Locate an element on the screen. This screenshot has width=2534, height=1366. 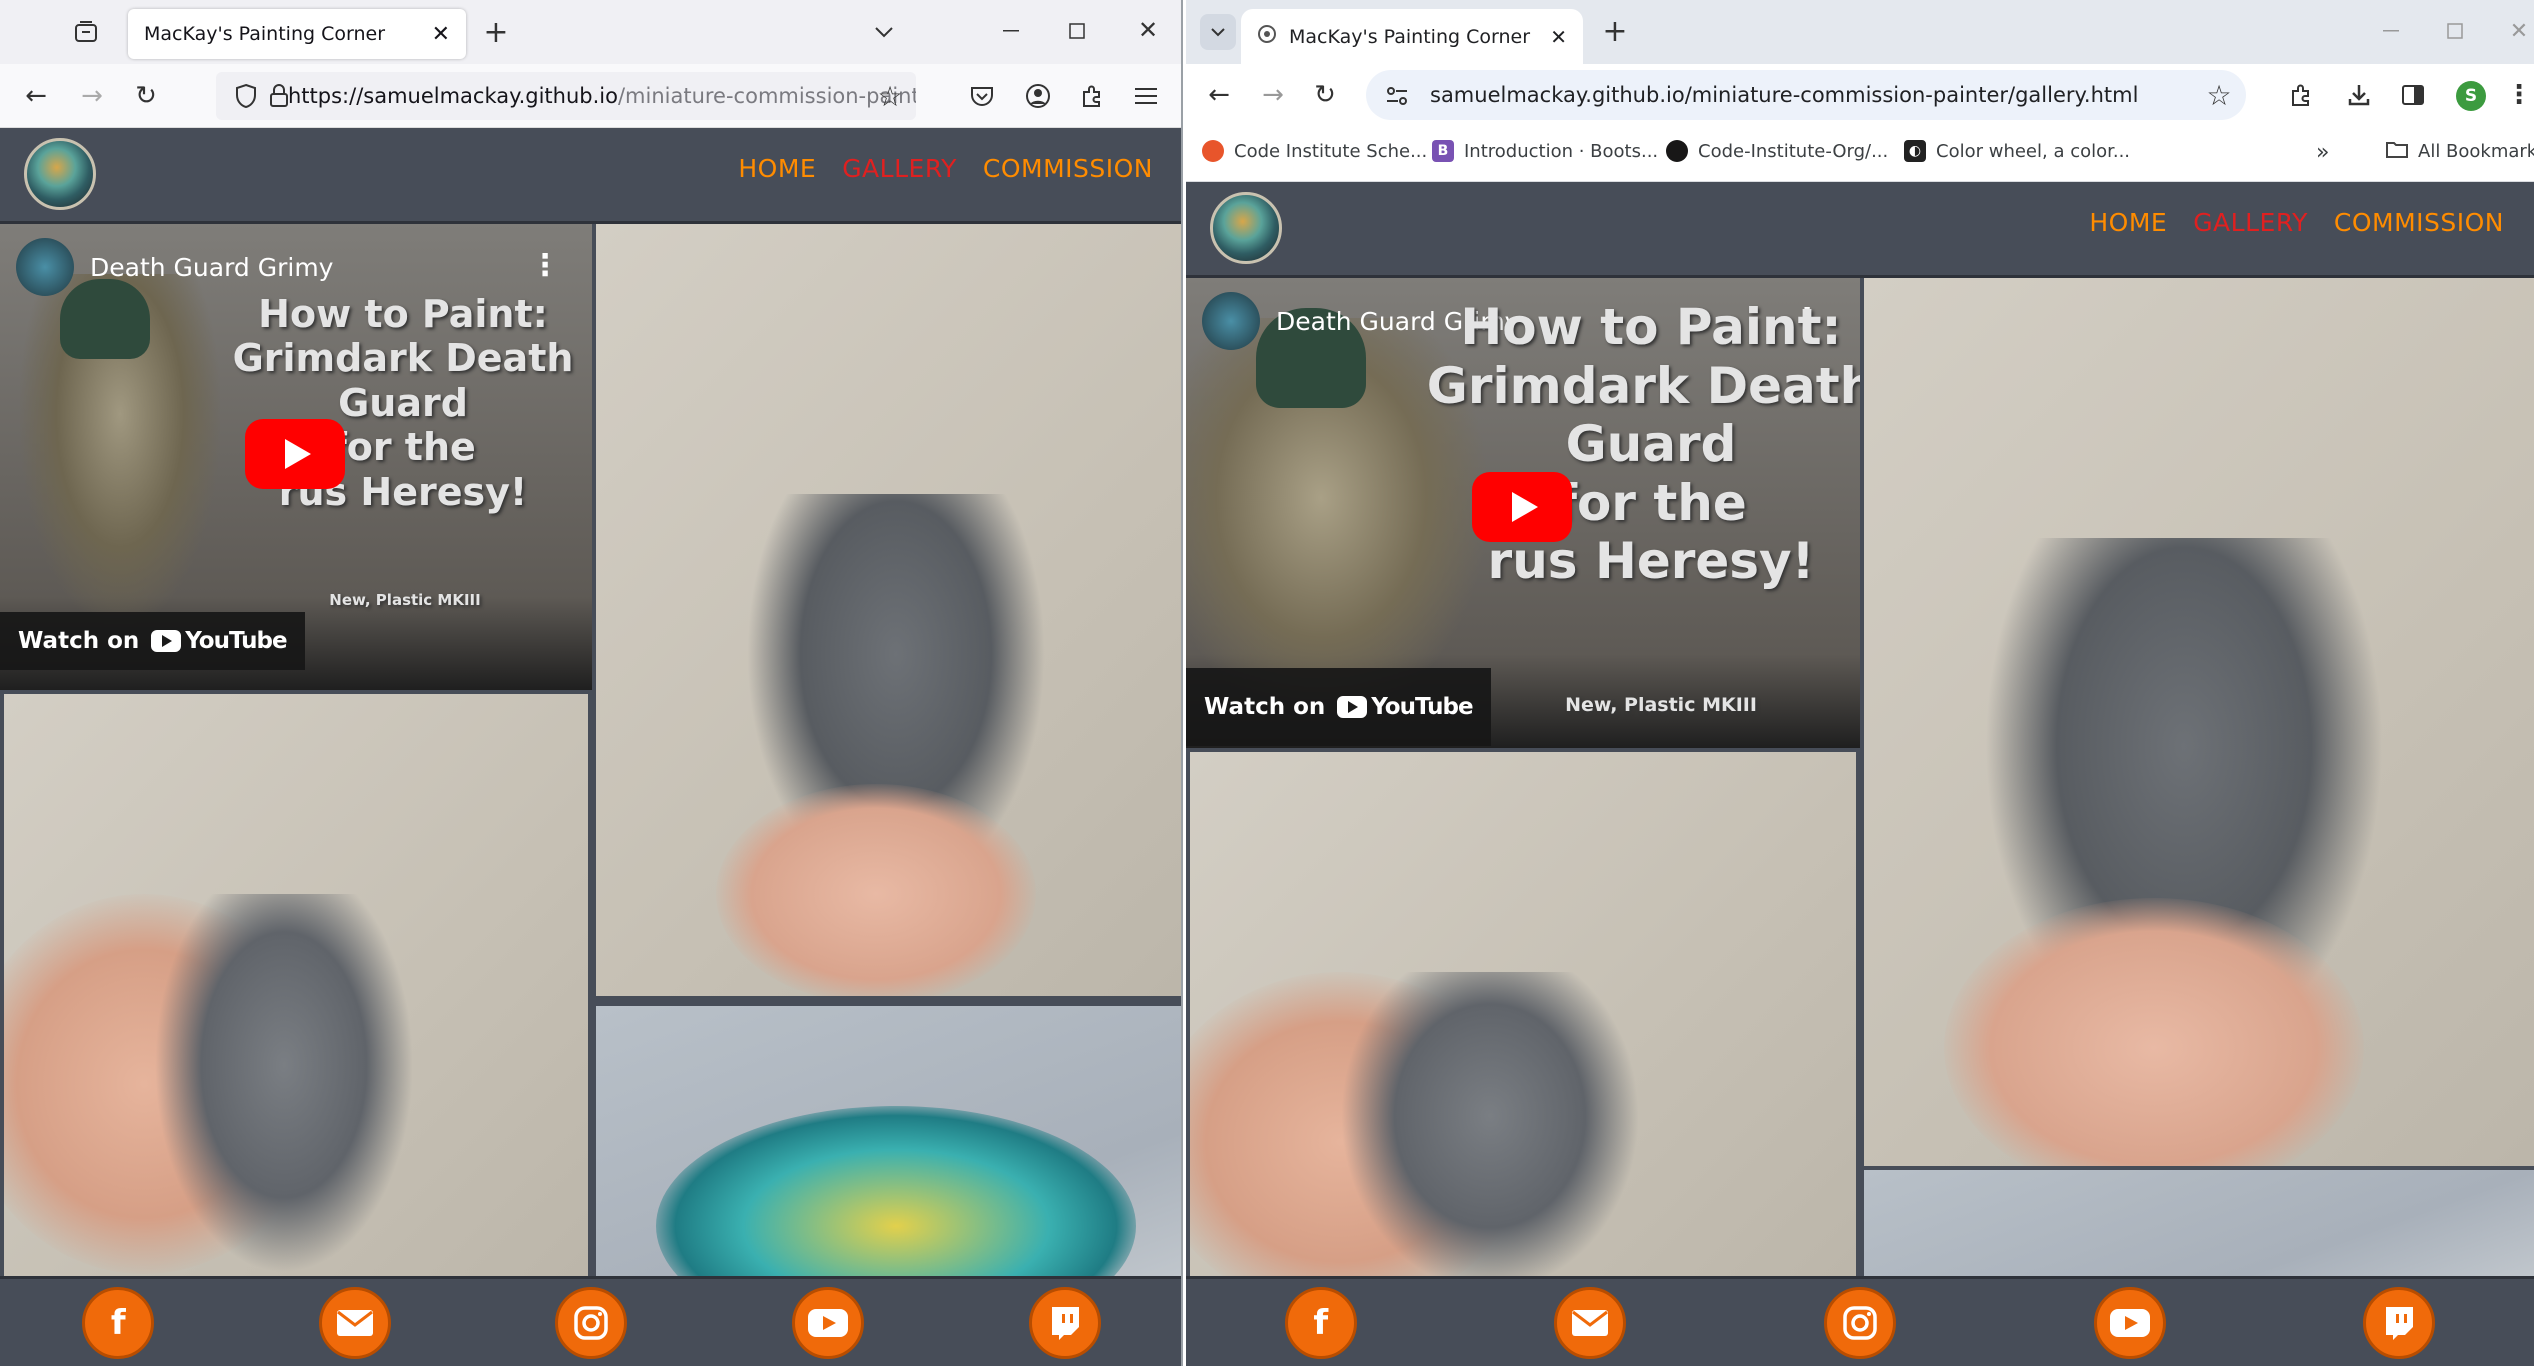
download-icon is located at coordinates (2359, 95).